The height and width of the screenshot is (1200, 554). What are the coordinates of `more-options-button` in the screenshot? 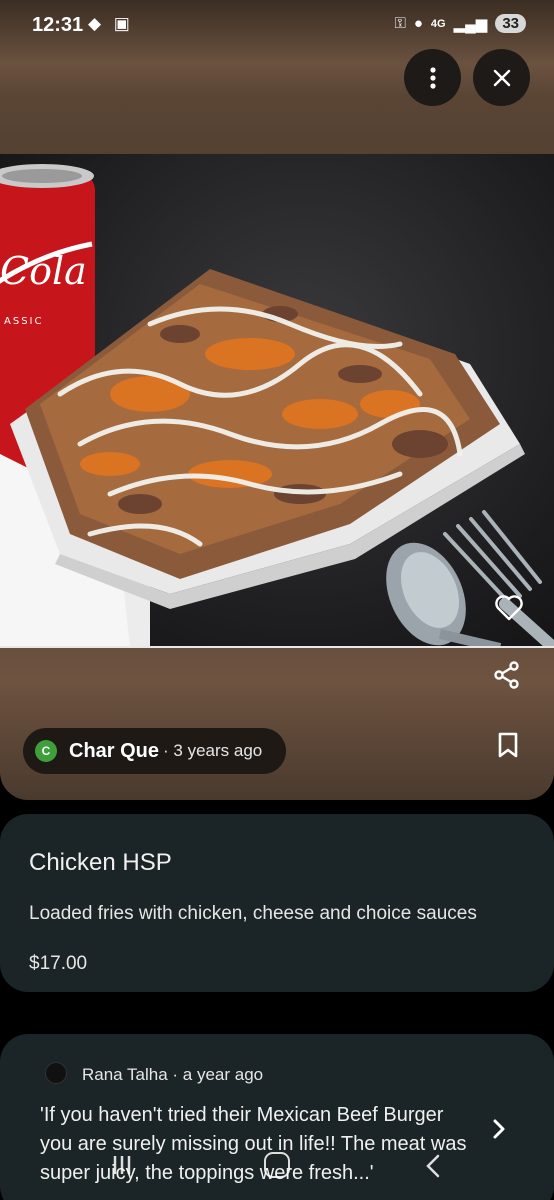 It's located at (432, 77).